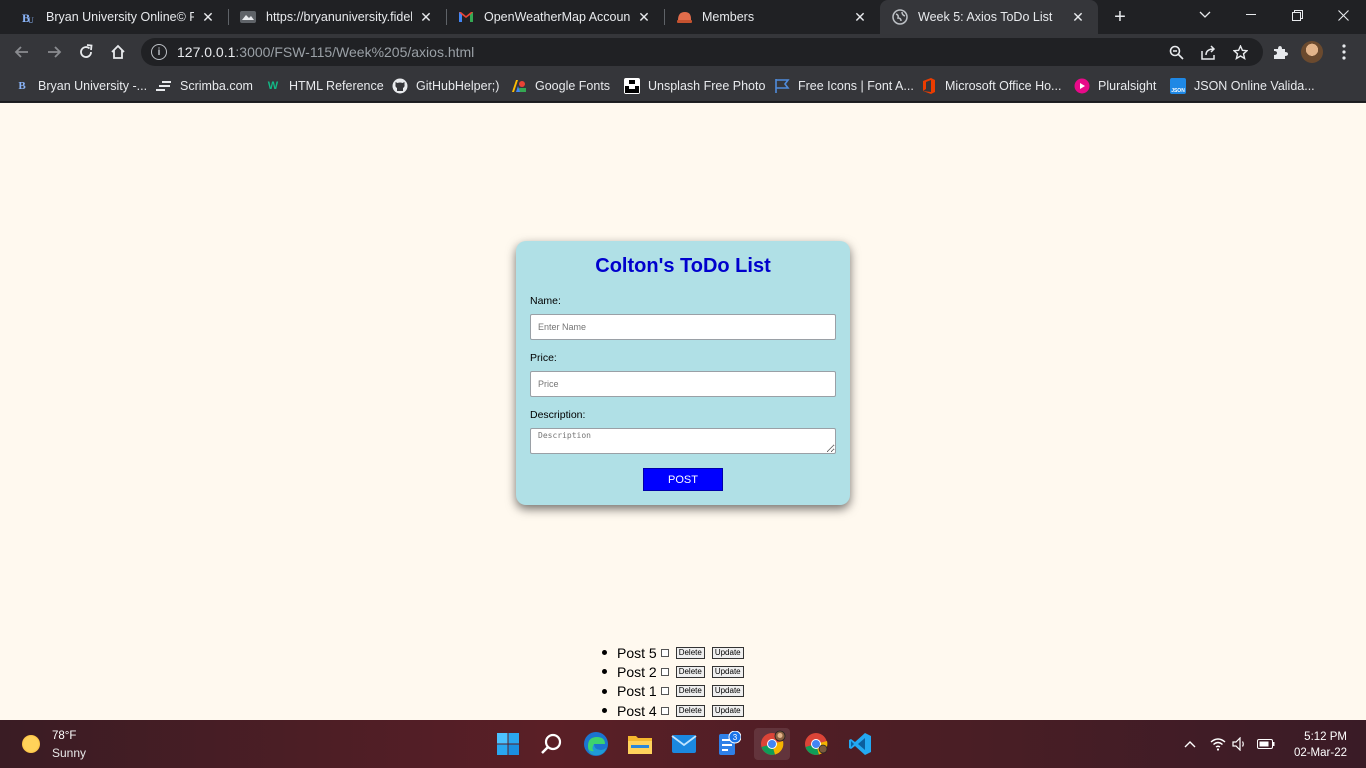  I want to click on tab-title: OpenWeatherMap Account c, so click(557, 17).